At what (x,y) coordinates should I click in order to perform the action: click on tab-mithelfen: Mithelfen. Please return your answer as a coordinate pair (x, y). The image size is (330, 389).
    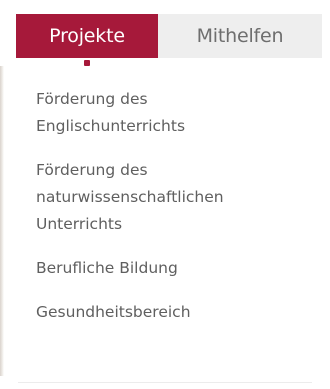
    Looking at the image, I should click on (240, 36).